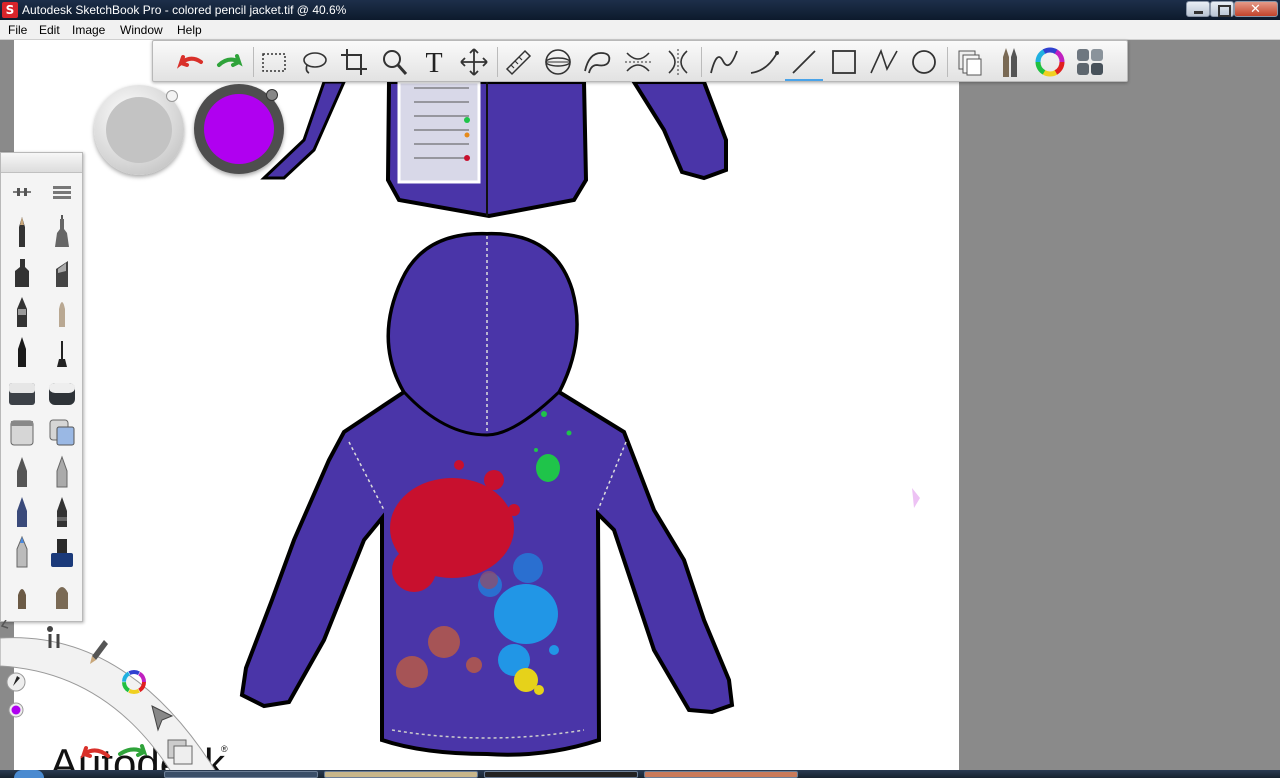  What do you see at coordinates (1050, 62) in the screenshot?
I see `color-wheel-button` at bounding box center [1050, 62].